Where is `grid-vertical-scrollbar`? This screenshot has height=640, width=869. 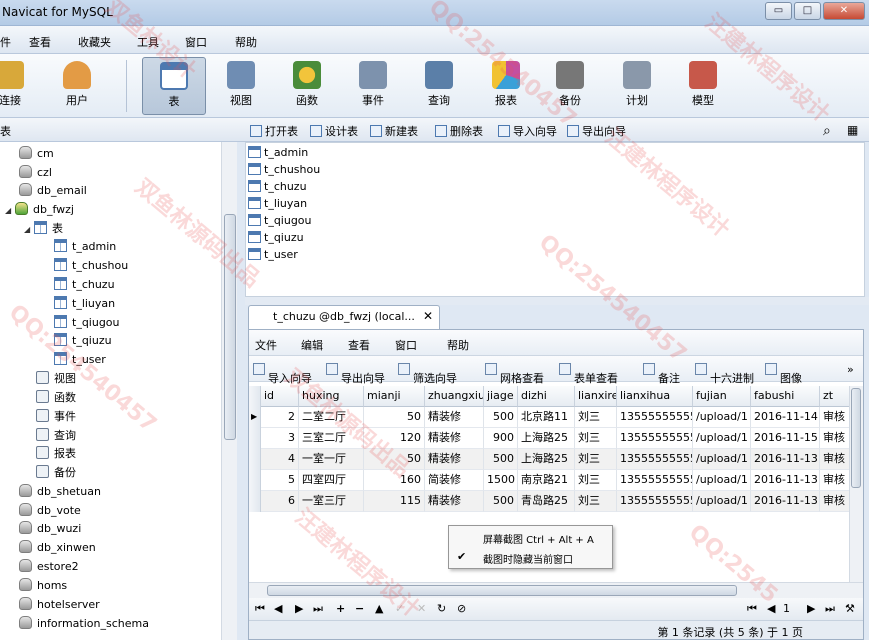
grid-vertical-scrollbar is located at coordinates (856, 484).